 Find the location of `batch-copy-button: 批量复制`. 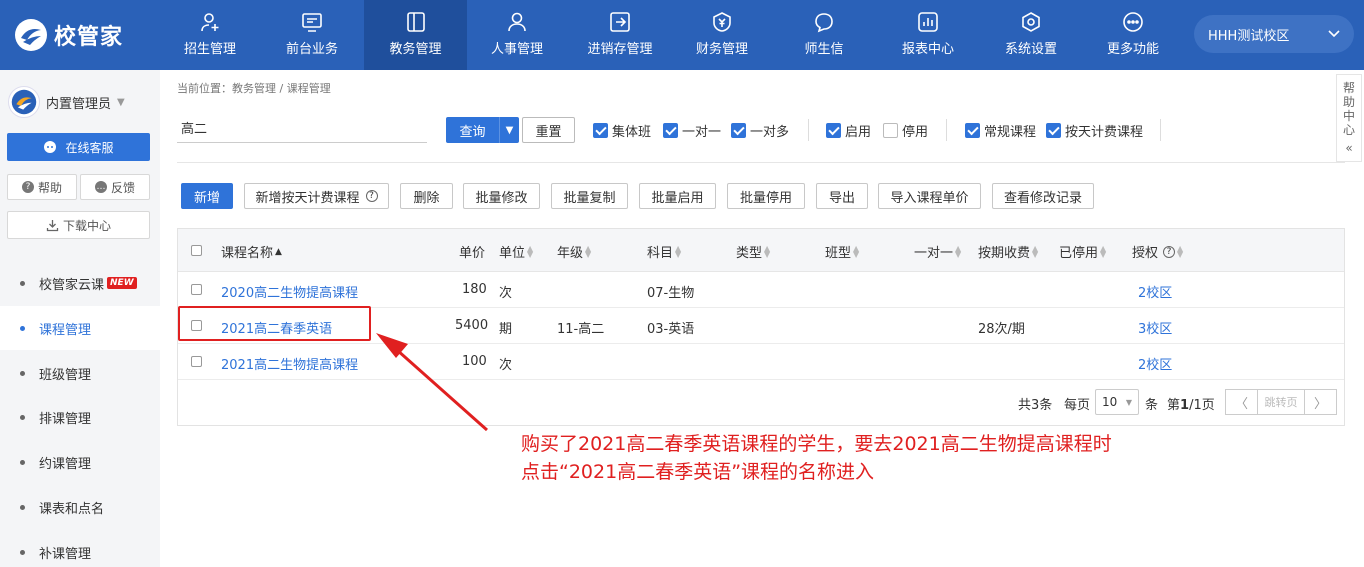

batch-copy-button: 批量复制 is located at coordinates (589, 196).